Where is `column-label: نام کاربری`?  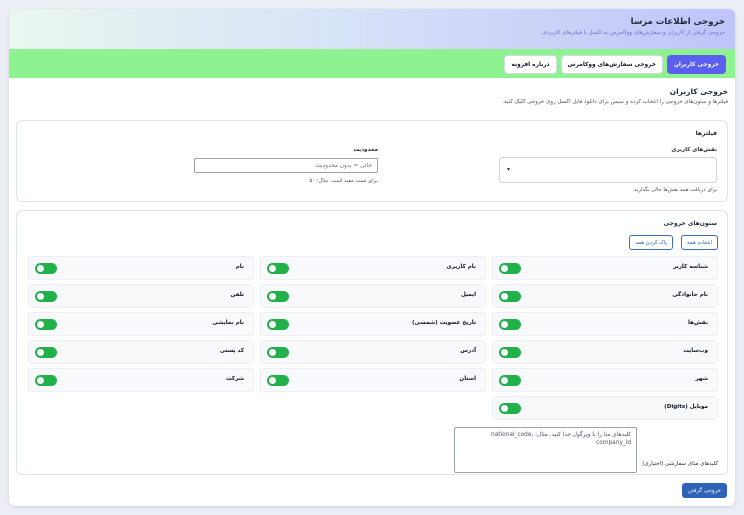
column-label: نام کاربری is located at coordinates (461, 267).